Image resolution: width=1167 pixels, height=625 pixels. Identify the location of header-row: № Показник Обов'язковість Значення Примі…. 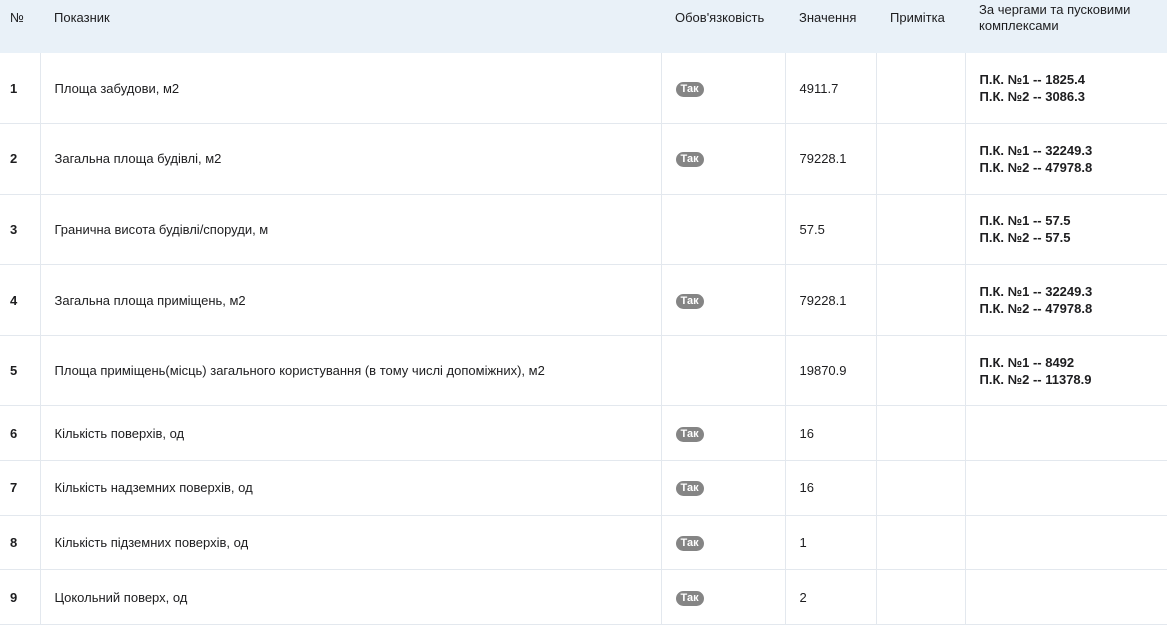
(583, 26).